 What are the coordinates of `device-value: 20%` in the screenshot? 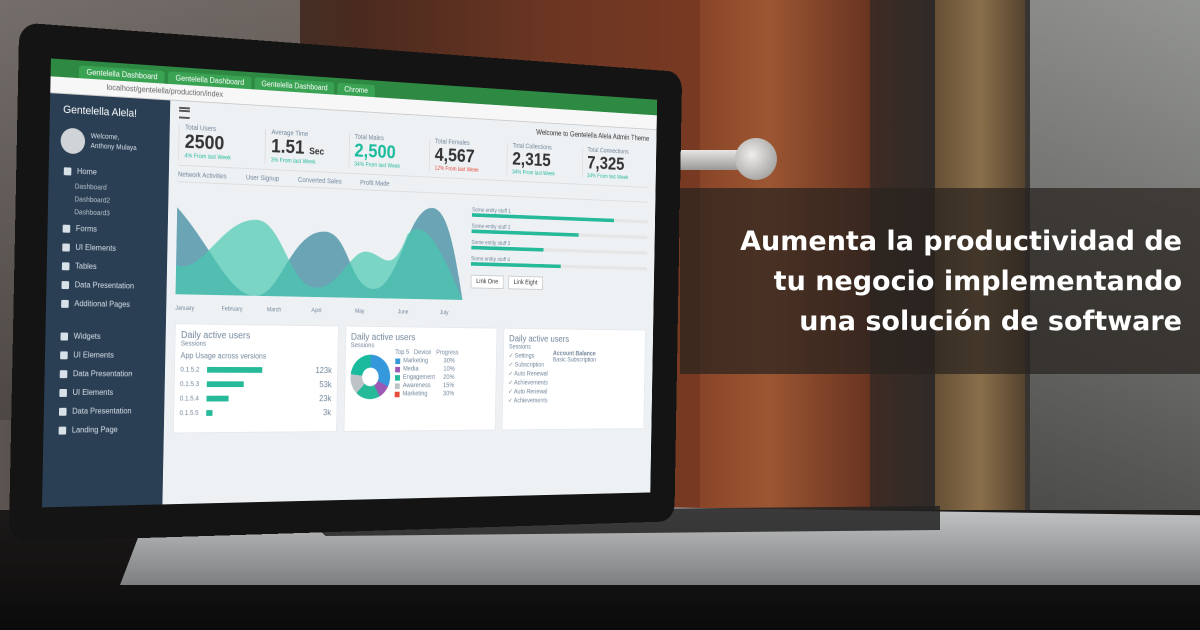 It's located at (449, 377).